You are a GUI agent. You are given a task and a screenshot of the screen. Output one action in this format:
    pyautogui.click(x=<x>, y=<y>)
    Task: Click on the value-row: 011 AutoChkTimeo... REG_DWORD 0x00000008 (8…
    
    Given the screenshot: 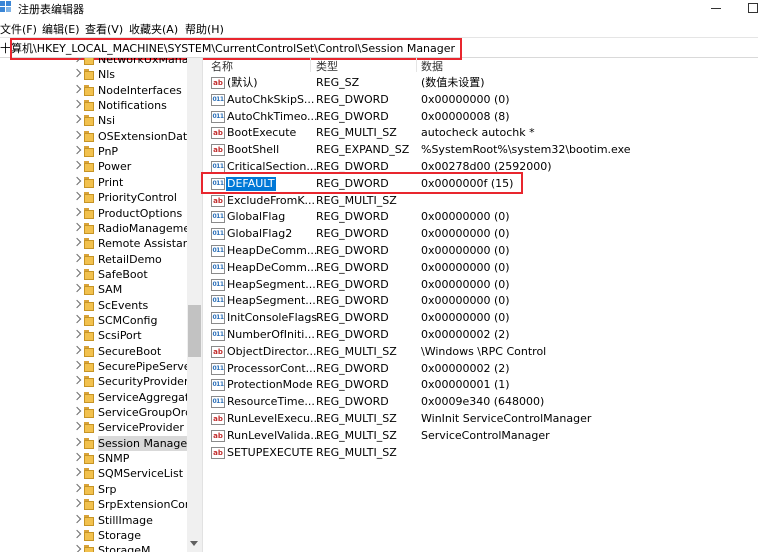 What is the action you would take?
    pyautogui.click(x=481, y=117)
    